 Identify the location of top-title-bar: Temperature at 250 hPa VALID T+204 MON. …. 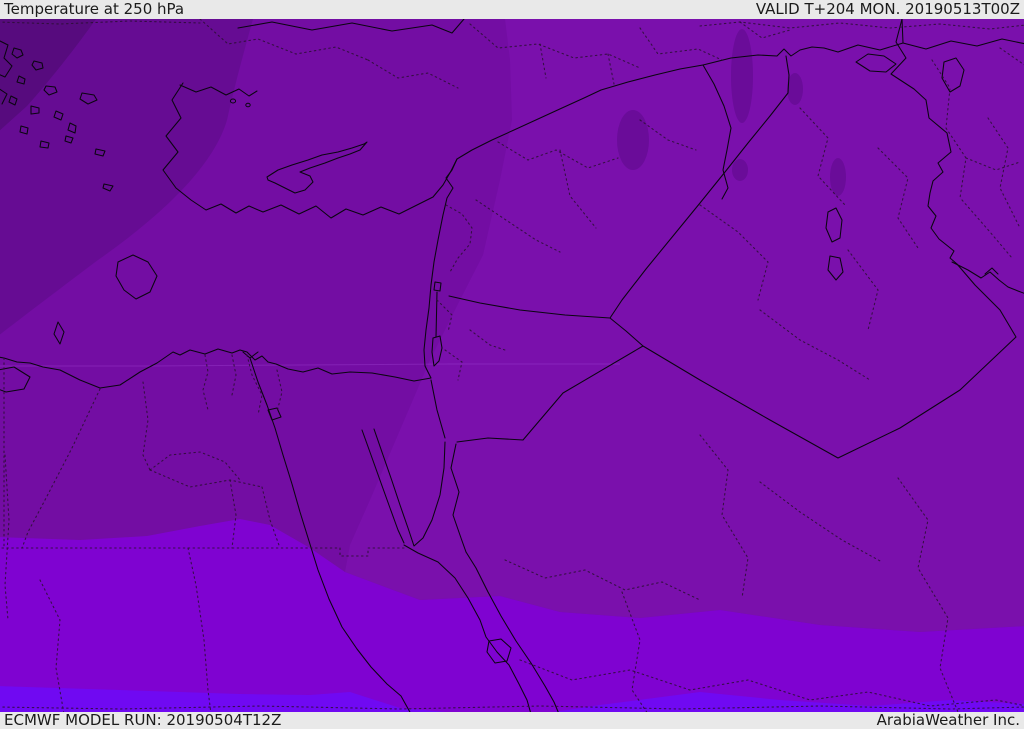
(512, 9).